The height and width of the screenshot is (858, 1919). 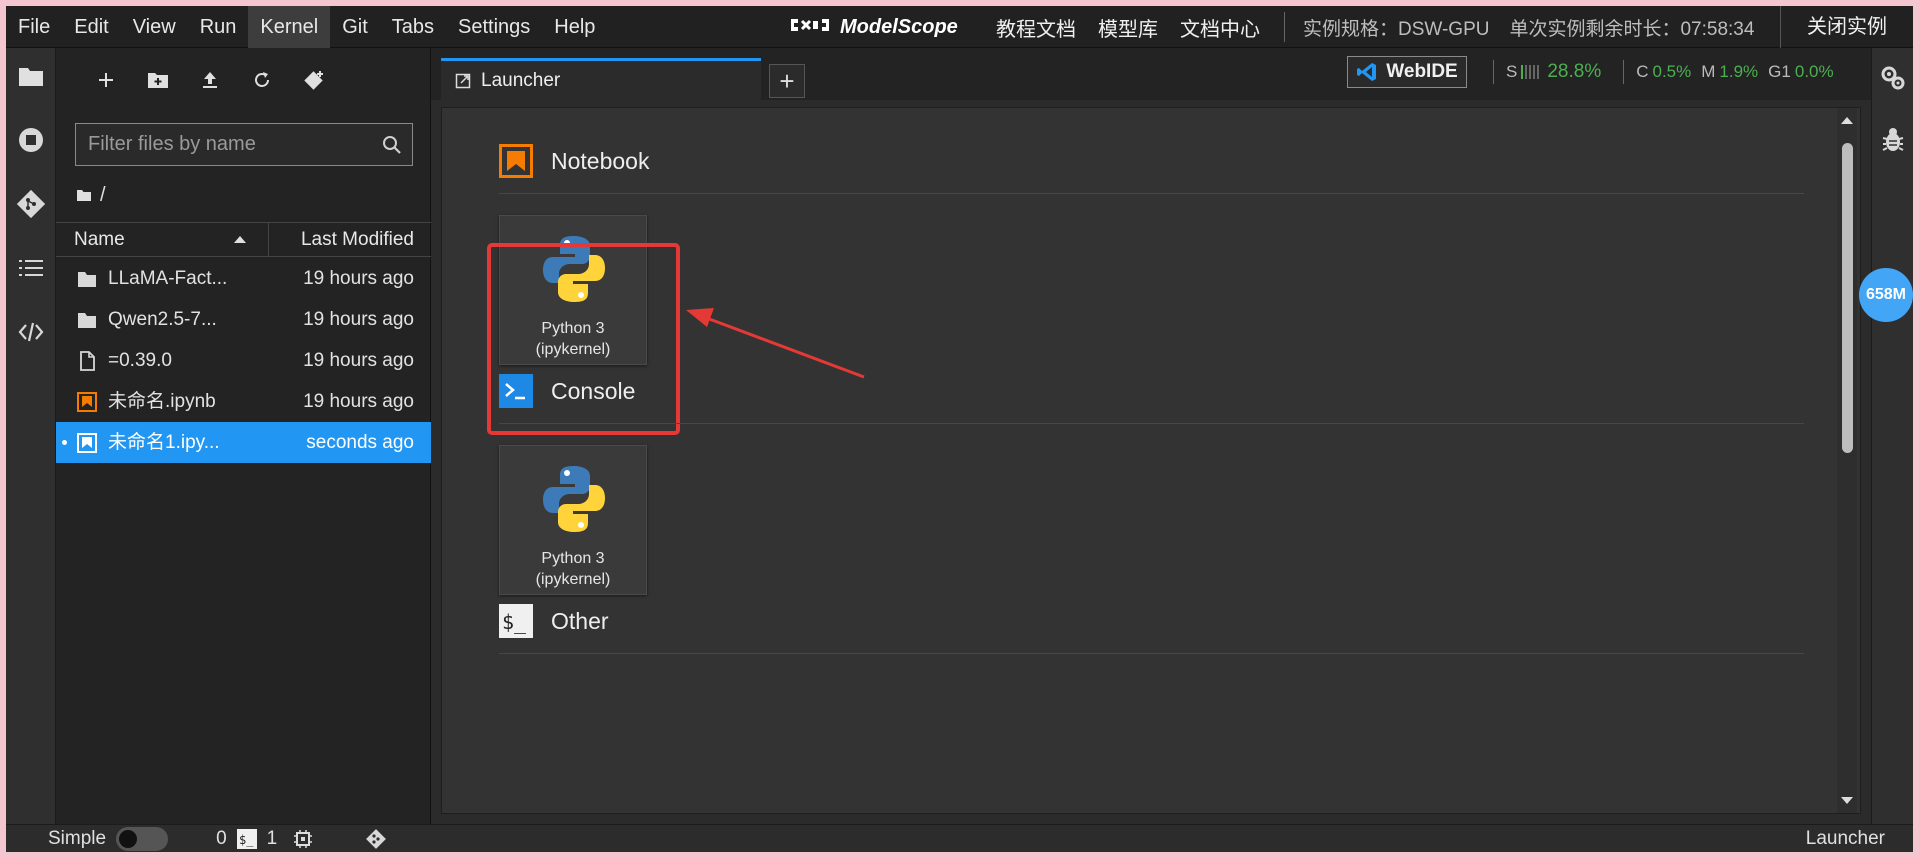 I want to click on breadcrumb: /, so click(x=91, y=195).